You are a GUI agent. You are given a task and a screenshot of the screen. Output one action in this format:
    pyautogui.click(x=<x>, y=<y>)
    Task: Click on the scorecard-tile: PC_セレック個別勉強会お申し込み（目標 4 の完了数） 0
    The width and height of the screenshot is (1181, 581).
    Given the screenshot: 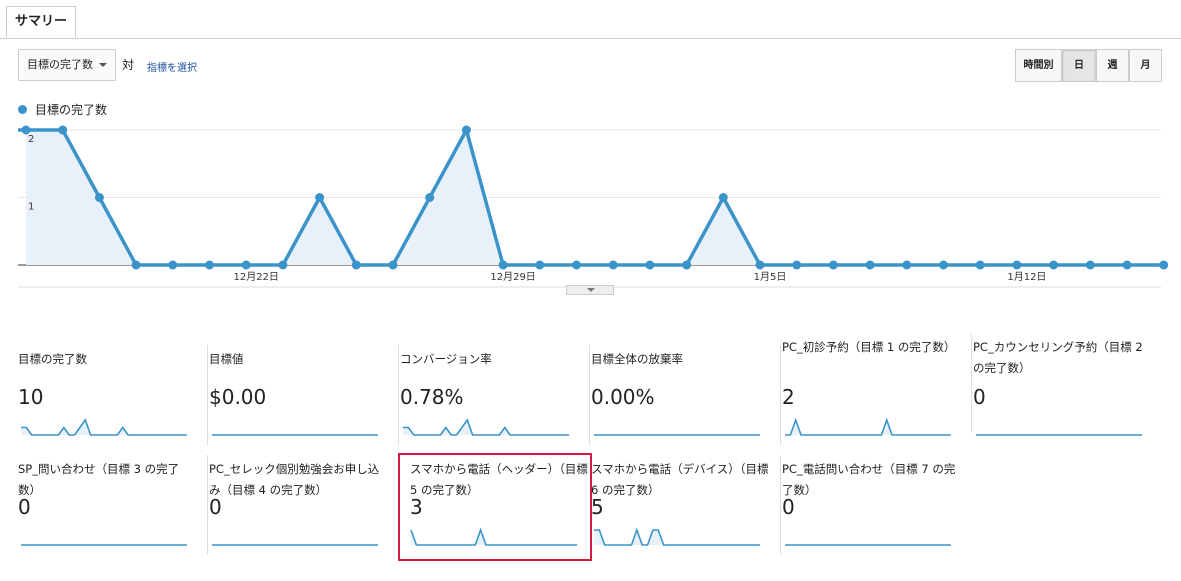 What is the action you would take?
    pyautogui.click(x=304, y=507)
    